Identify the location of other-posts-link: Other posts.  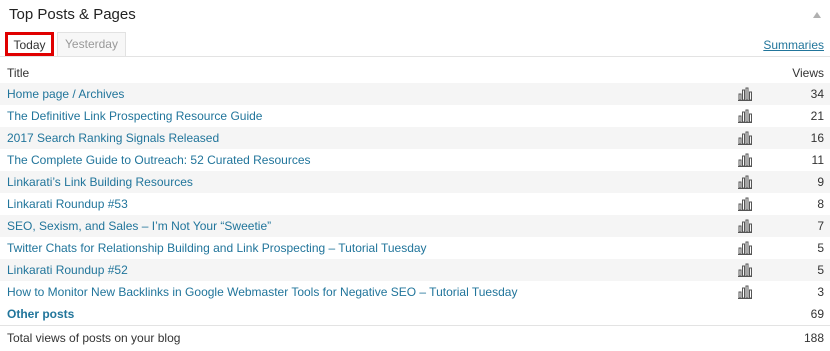
(40, 314).